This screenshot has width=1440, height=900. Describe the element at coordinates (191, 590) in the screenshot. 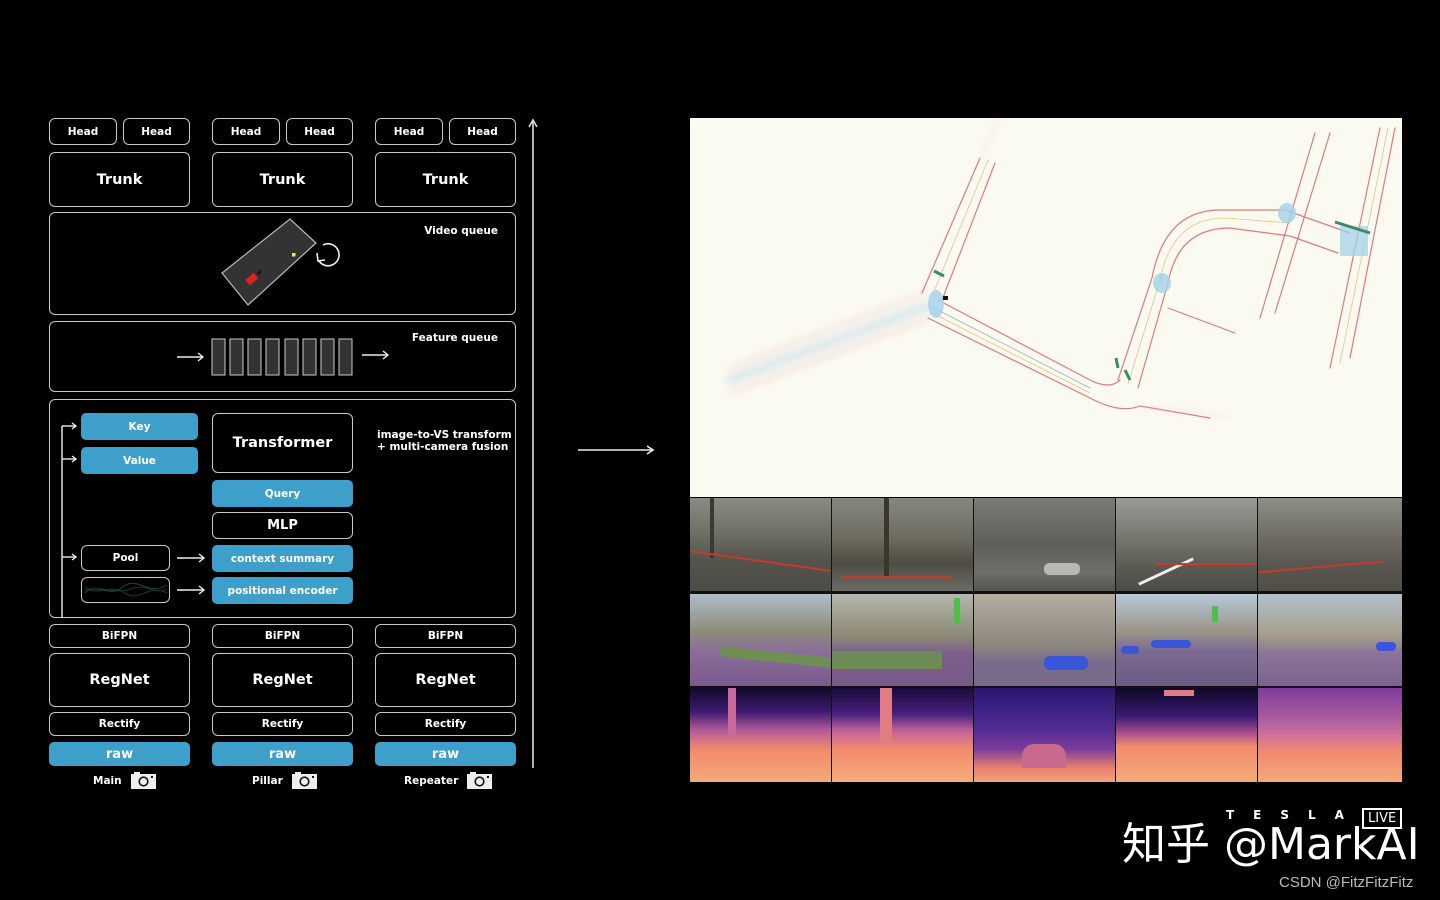

I see `embedding-to-encoder-arrow` at that location.